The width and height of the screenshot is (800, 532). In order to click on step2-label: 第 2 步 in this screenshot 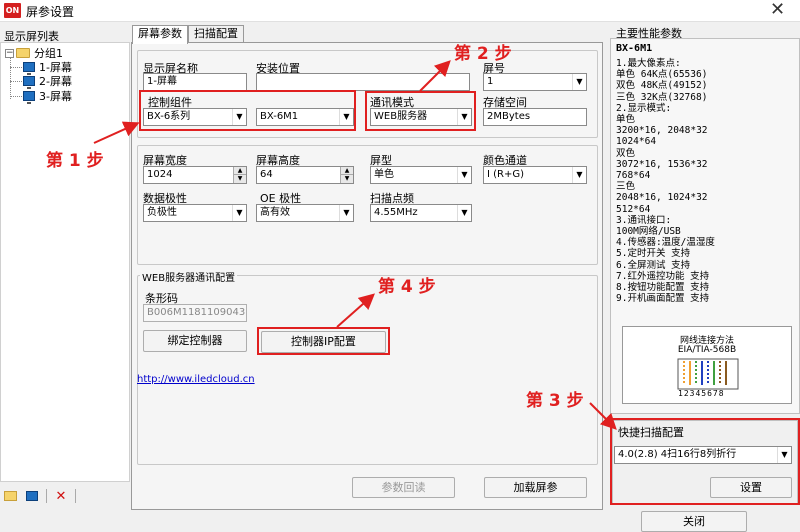, I will do `click(483, 54)`.